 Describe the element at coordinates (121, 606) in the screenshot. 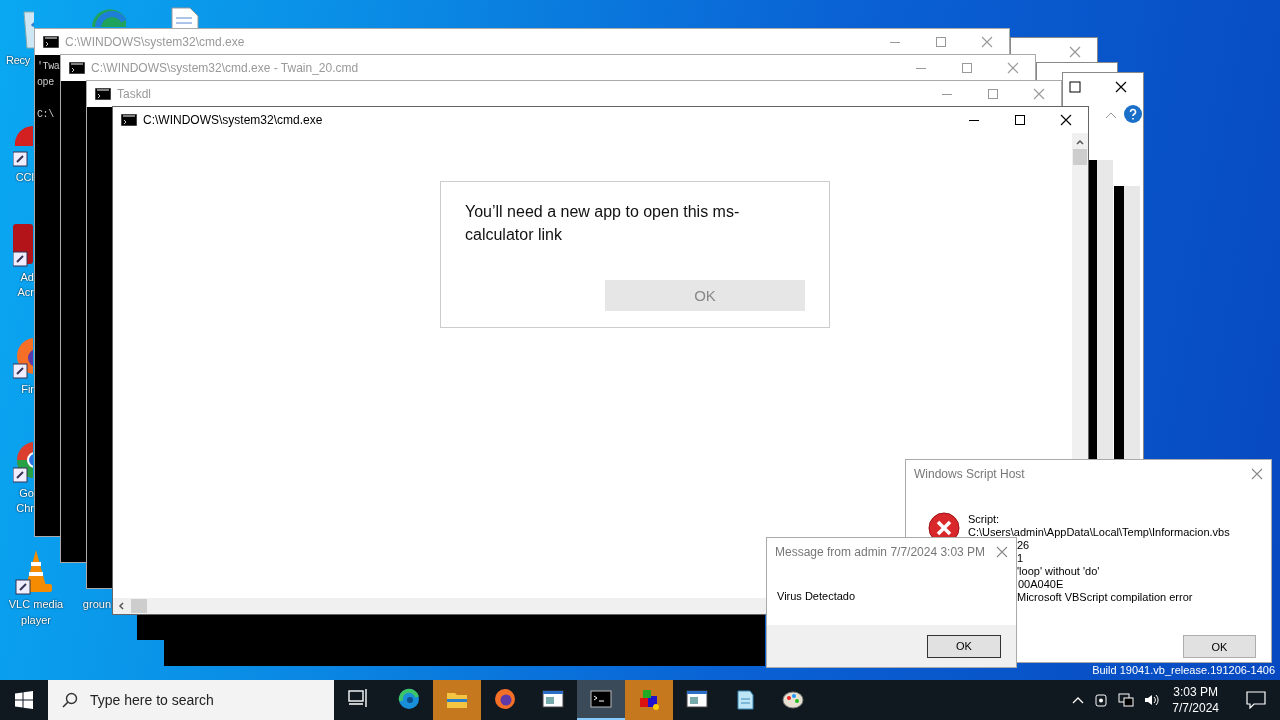

I see `scroll-left-icon` at that location.